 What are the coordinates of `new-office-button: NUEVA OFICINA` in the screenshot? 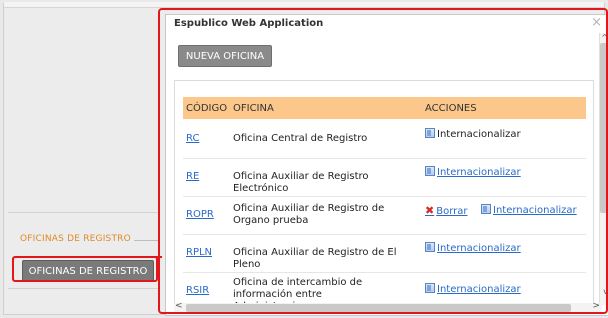 It's located at (225, 56).